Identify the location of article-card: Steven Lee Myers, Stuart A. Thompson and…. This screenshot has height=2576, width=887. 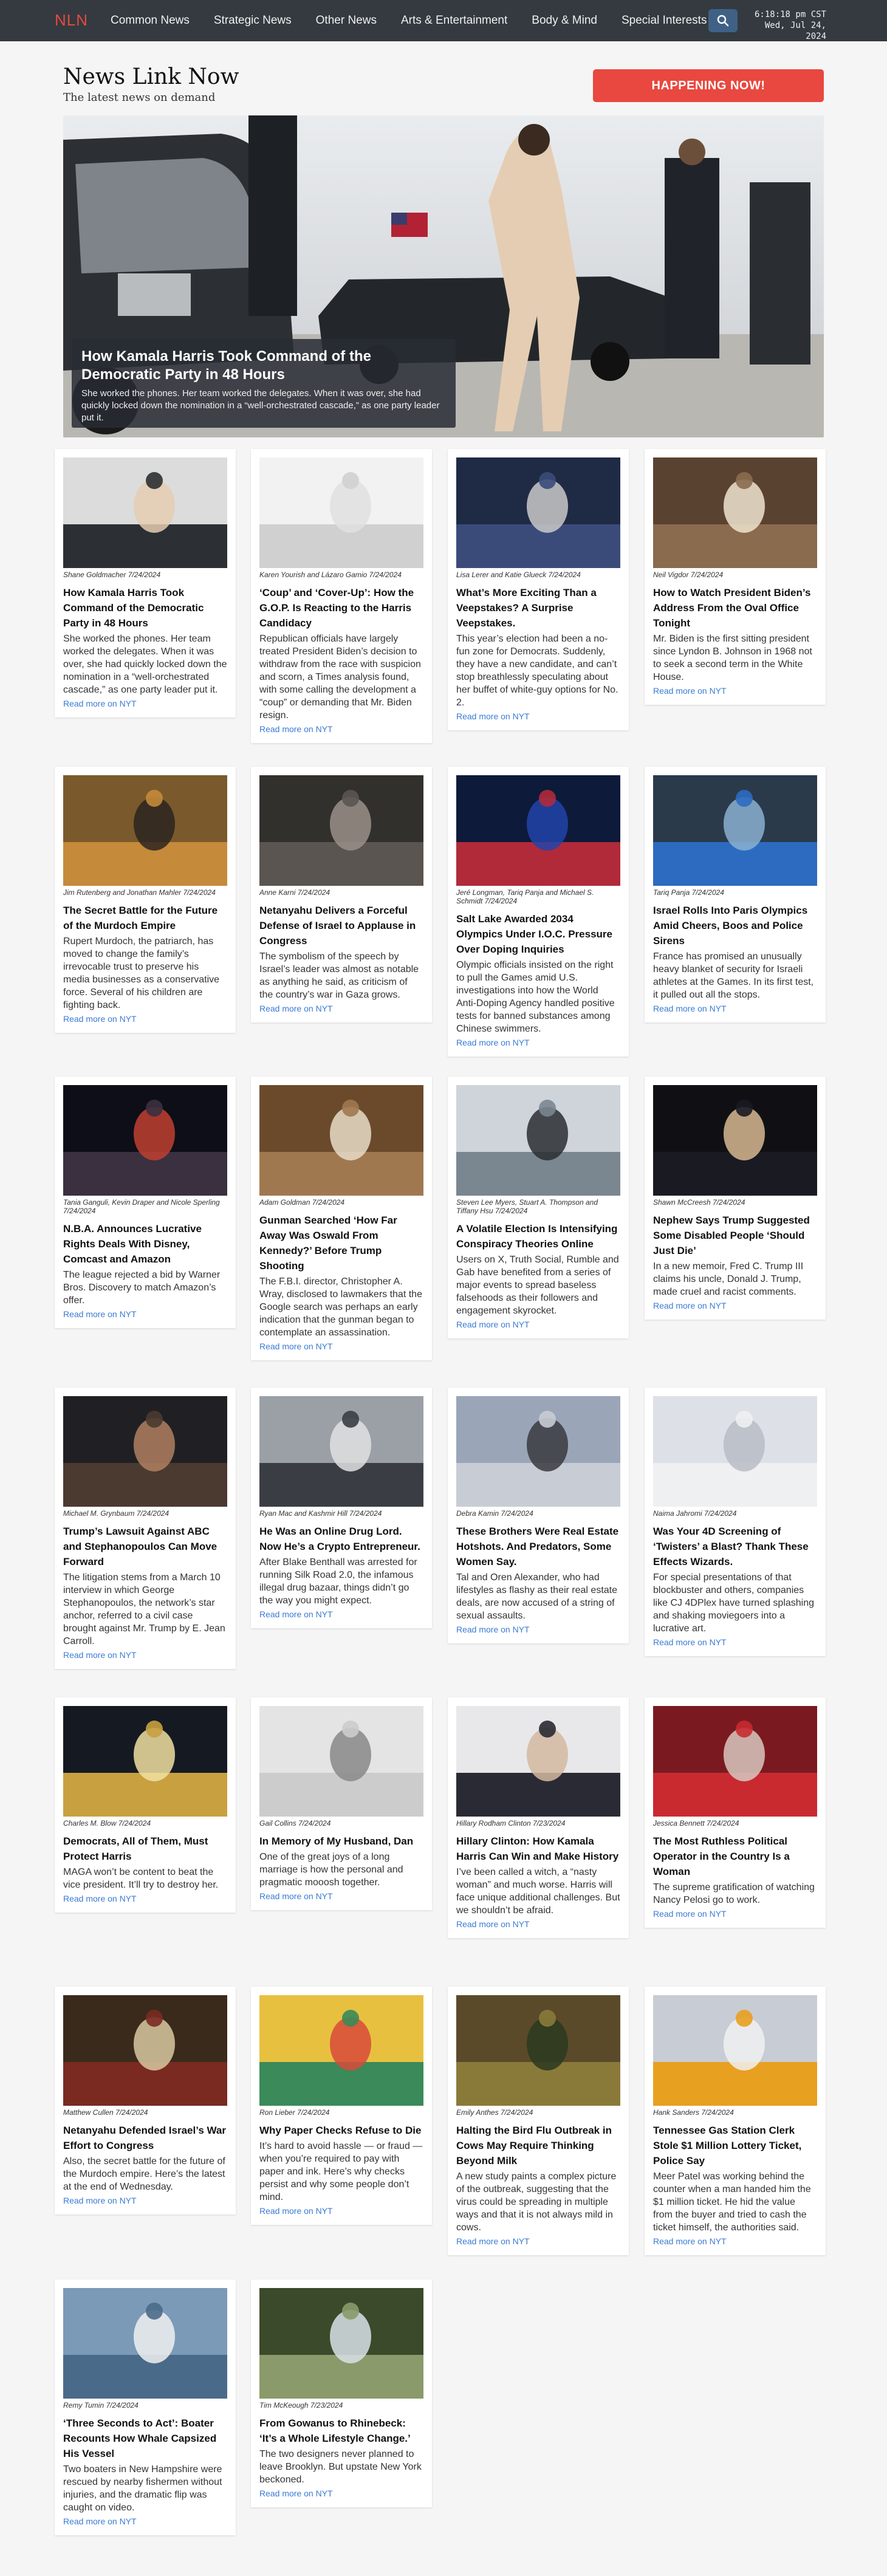
(538, 1207).